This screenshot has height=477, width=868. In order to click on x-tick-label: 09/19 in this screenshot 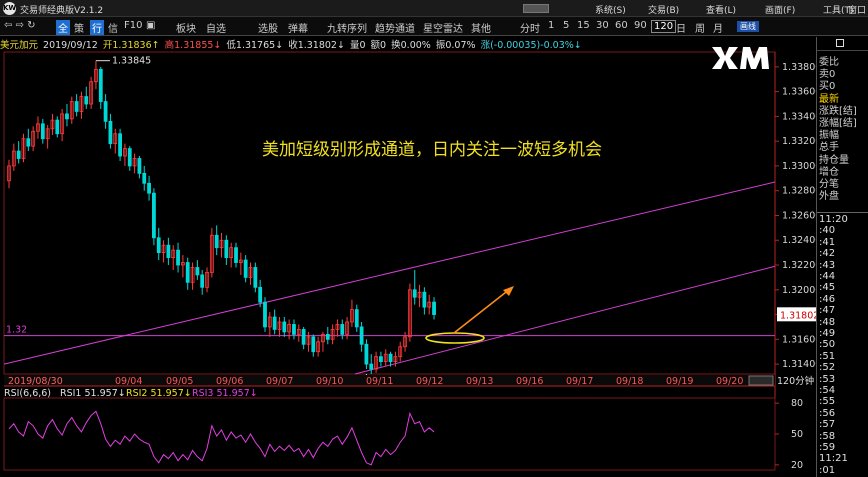, I will do `click(679, 381)`.